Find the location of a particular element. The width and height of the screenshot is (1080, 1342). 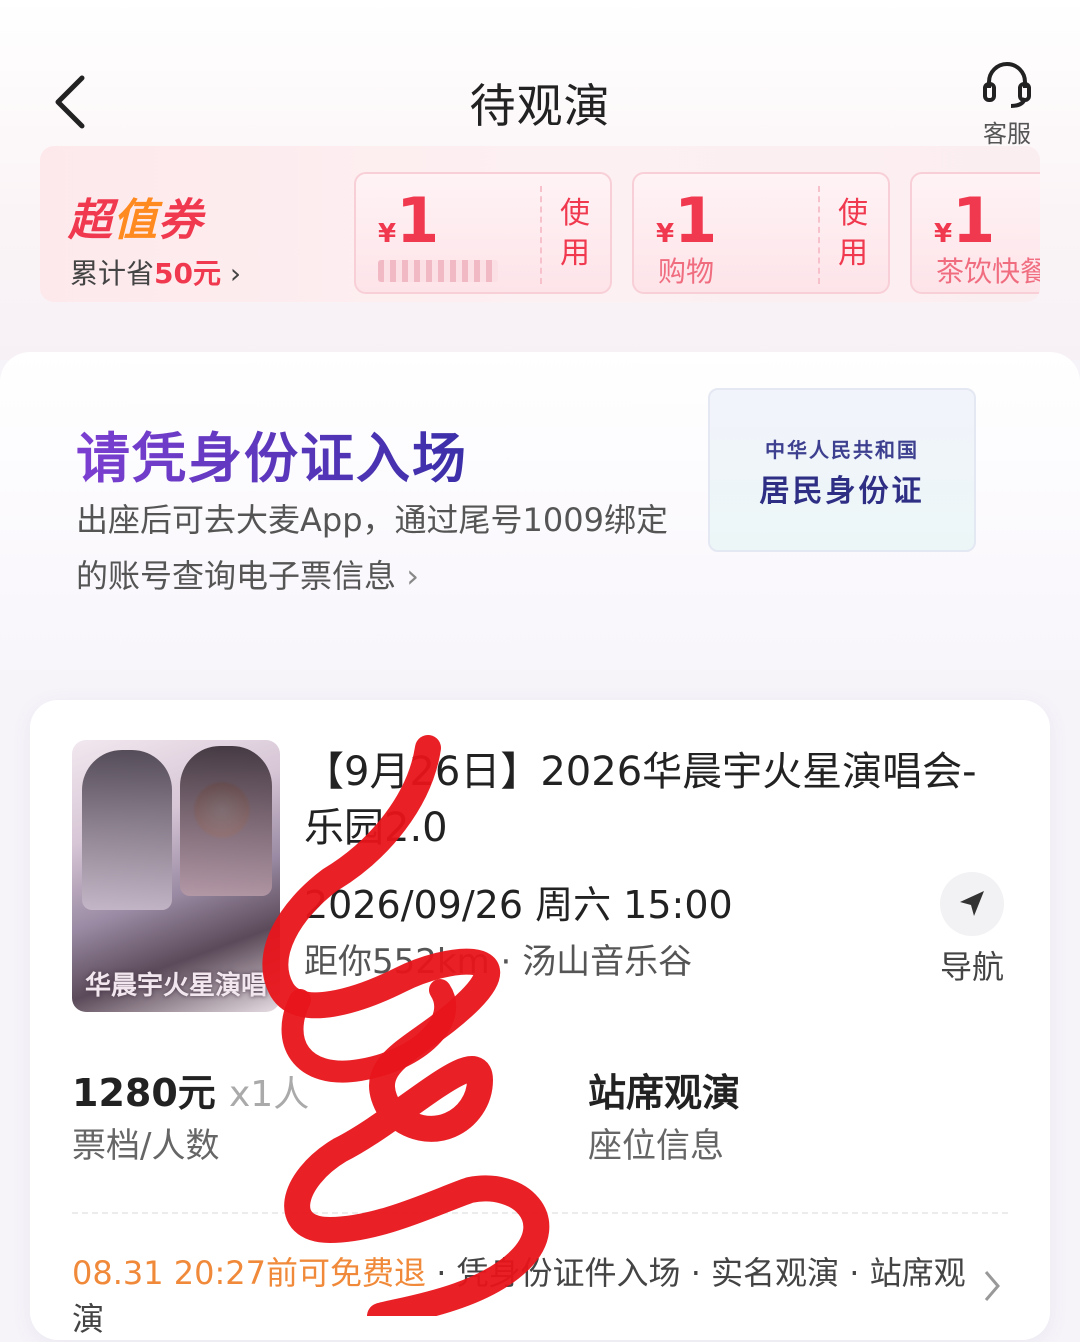

ticket-price: 1280元 x1人 is located at coordinates (191, 1093).